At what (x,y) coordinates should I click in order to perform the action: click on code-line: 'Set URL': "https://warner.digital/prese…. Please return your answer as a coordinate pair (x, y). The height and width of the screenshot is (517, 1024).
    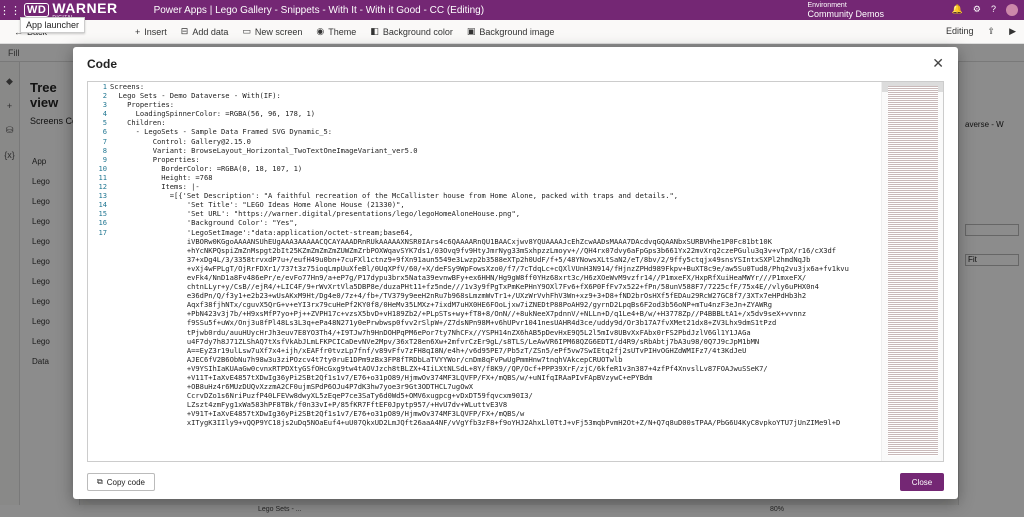
    Looking at the image, I should click on (315, 214).